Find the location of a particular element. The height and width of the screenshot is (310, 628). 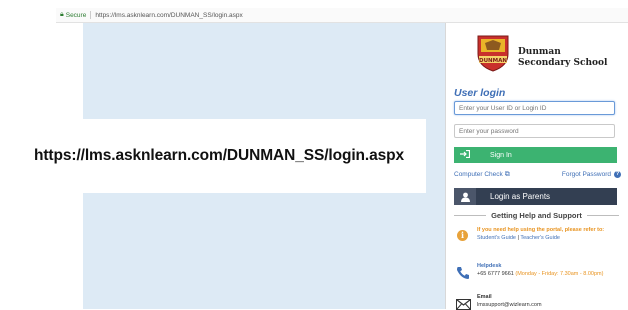

question-icon: ? is located at coordinates (617, 174).